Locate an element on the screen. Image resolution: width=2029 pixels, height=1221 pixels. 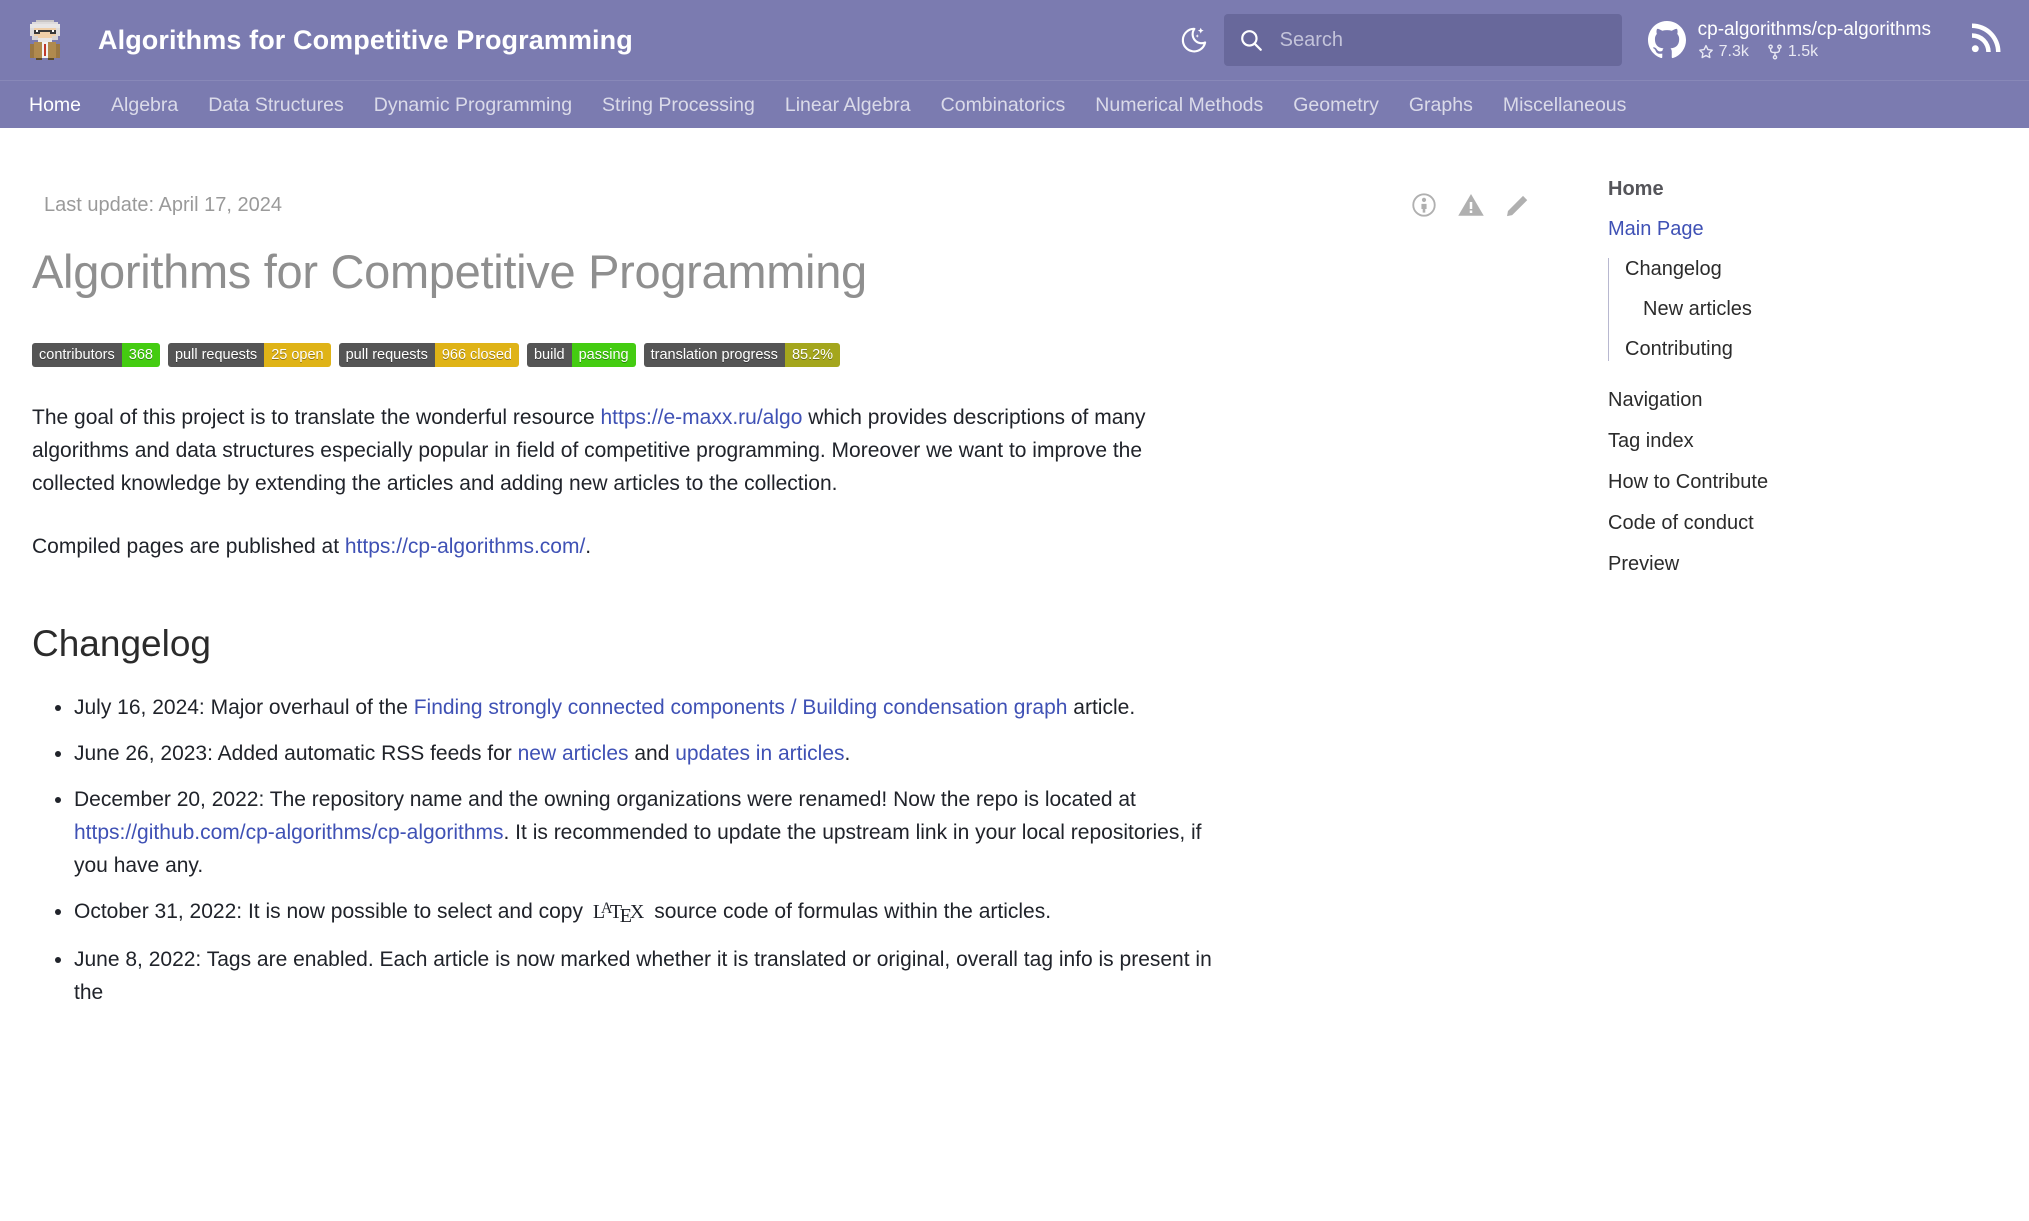
einstein-pixel-logo is located at coordinates (45, 40).